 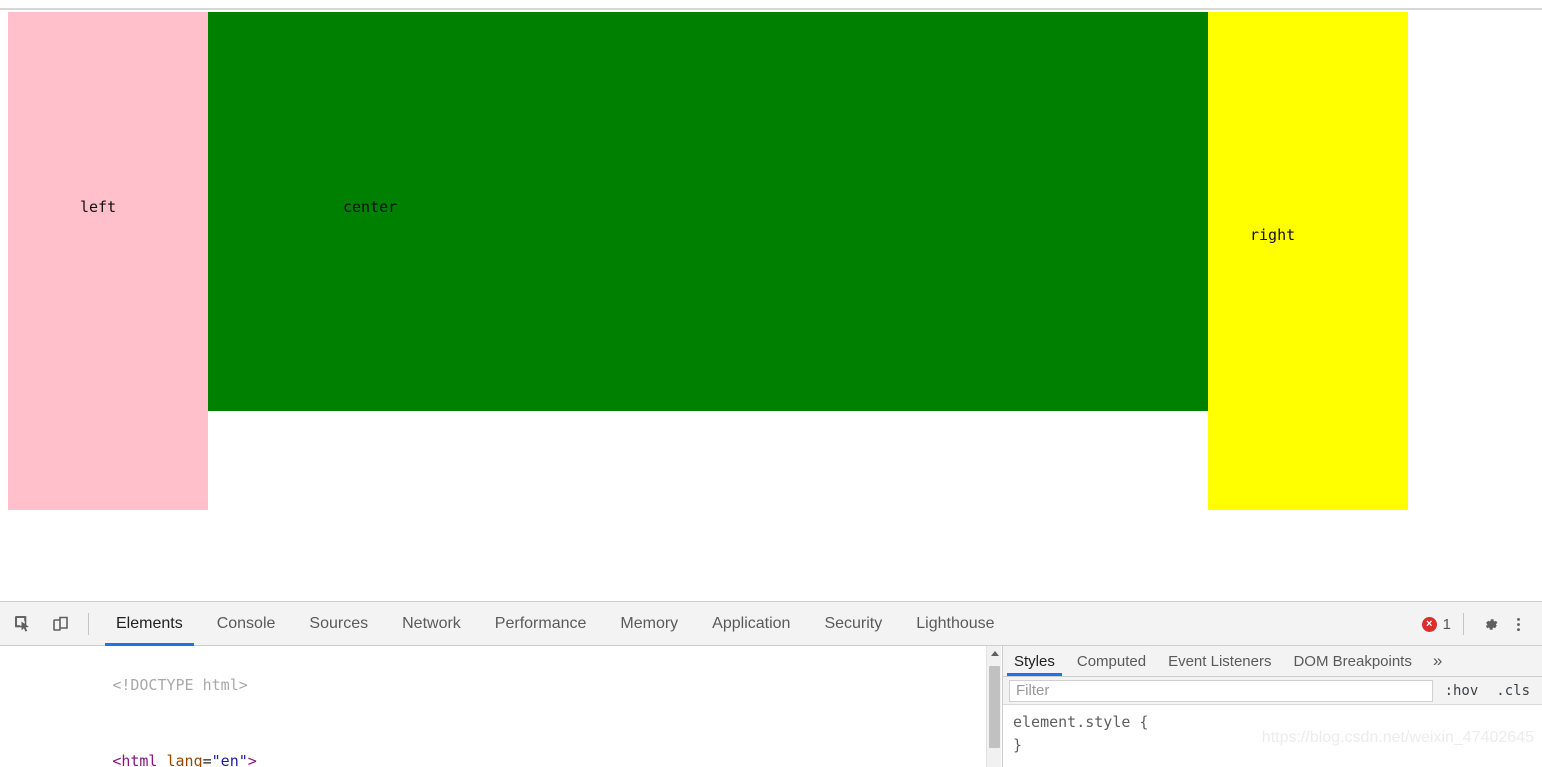 What do you see at coordinates (1221, 690) in the screenshot?
I see `styles-filter-input` at bounding box center [1221, 690].